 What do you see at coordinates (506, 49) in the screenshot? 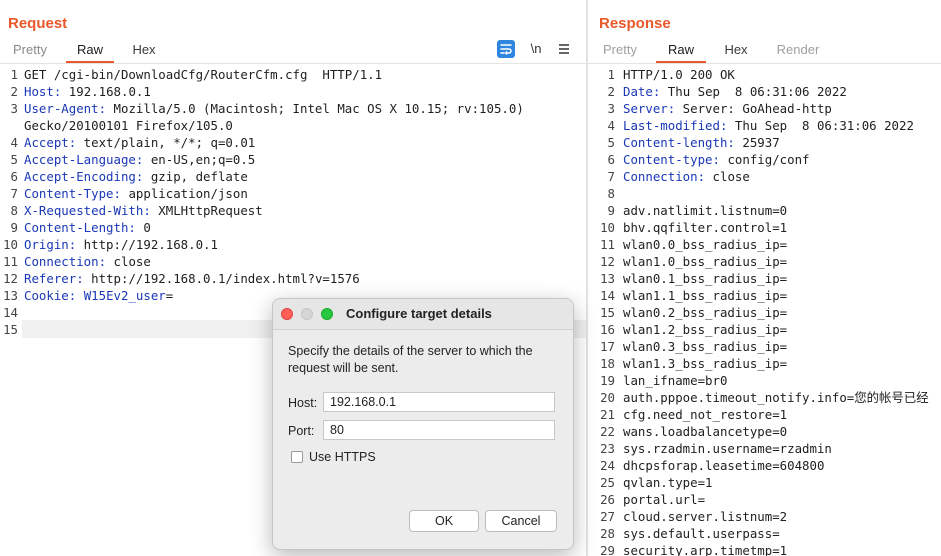
I see `wrap-lines-icon` at bounding box center [506, 49].